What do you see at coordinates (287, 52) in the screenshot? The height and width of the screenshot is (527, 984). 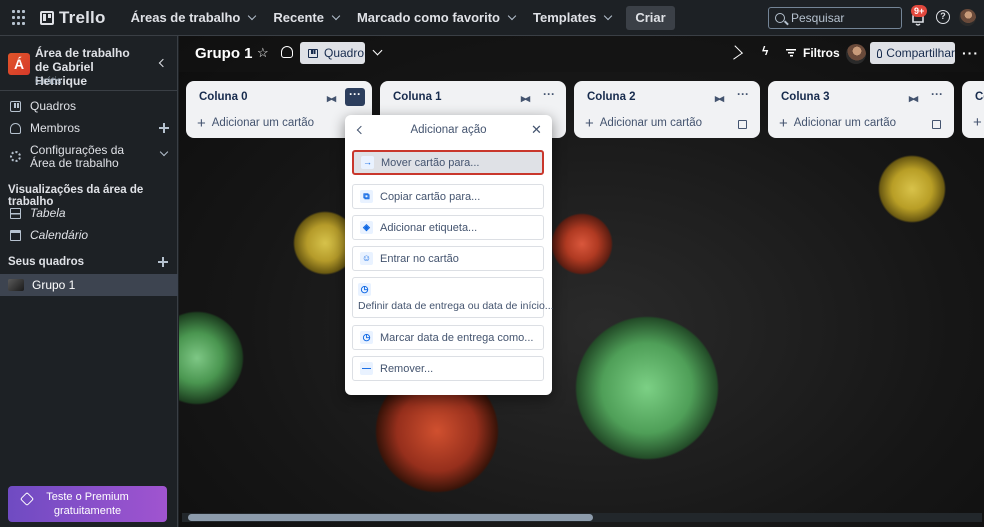 I see `visibility-icon` at bounding box center [287, 52].